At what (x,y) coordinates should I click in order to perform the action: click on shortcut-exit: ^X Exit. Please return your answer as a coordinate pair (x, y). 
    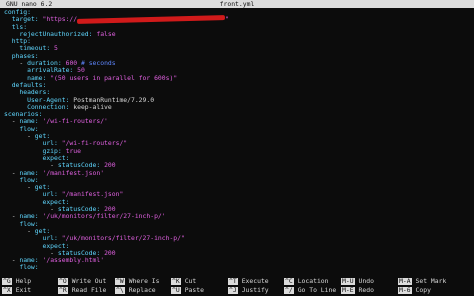
    Looking at the image, I should click on (16, 290).